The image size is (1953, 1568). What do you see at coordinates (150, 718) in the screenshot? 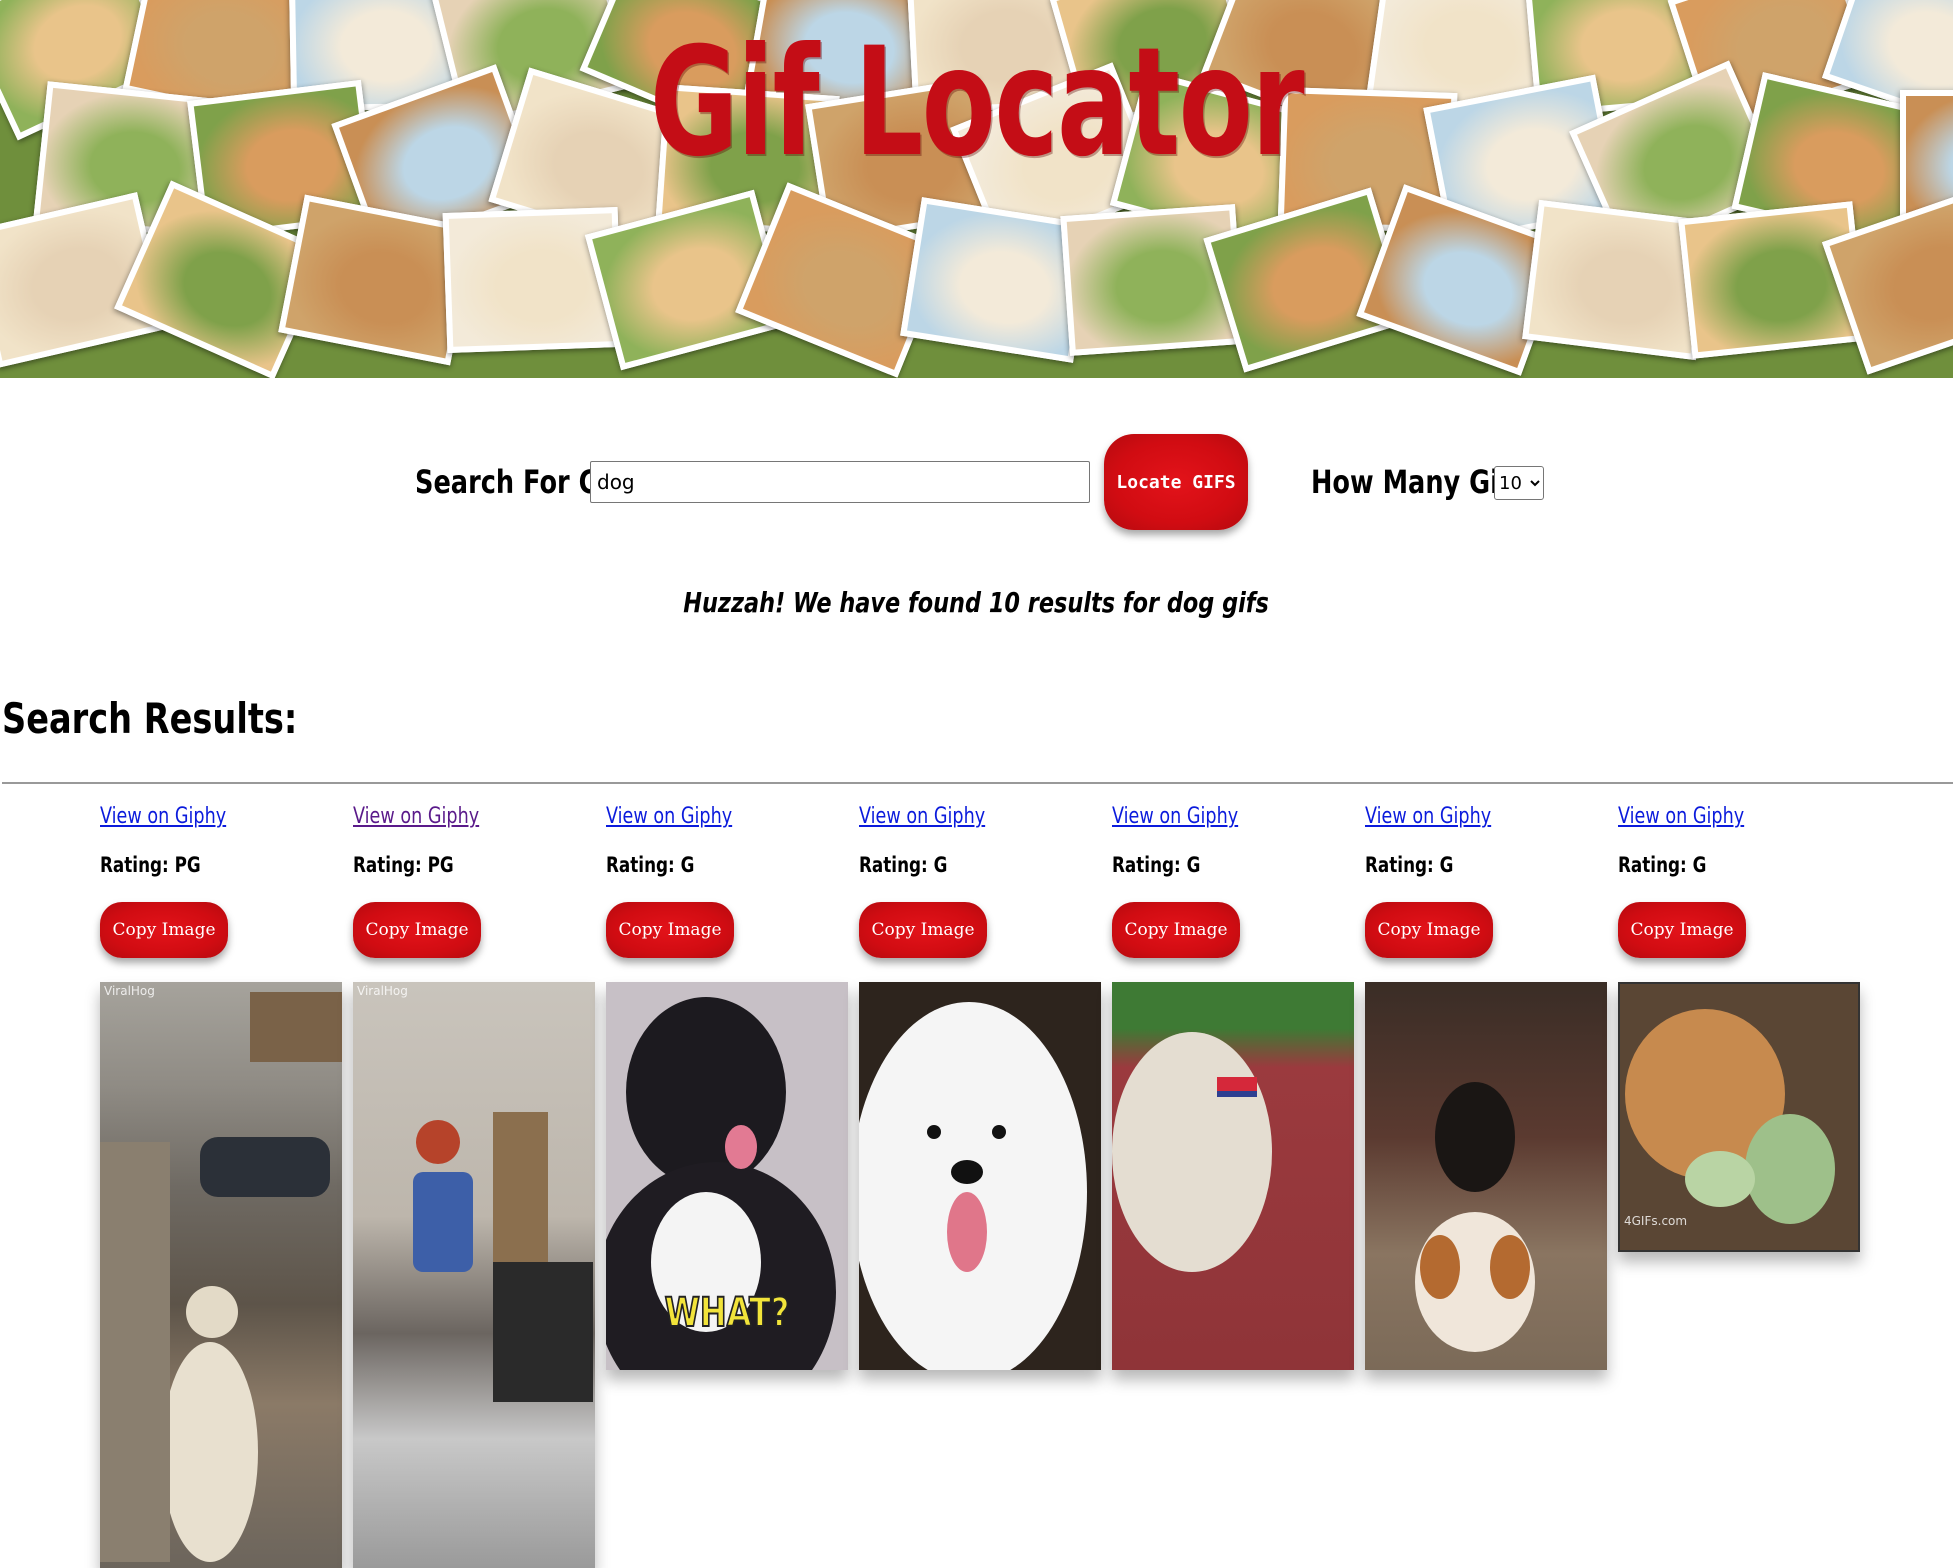
I see `search-results-heading: Search Results:` at bounding box center [150, 718].